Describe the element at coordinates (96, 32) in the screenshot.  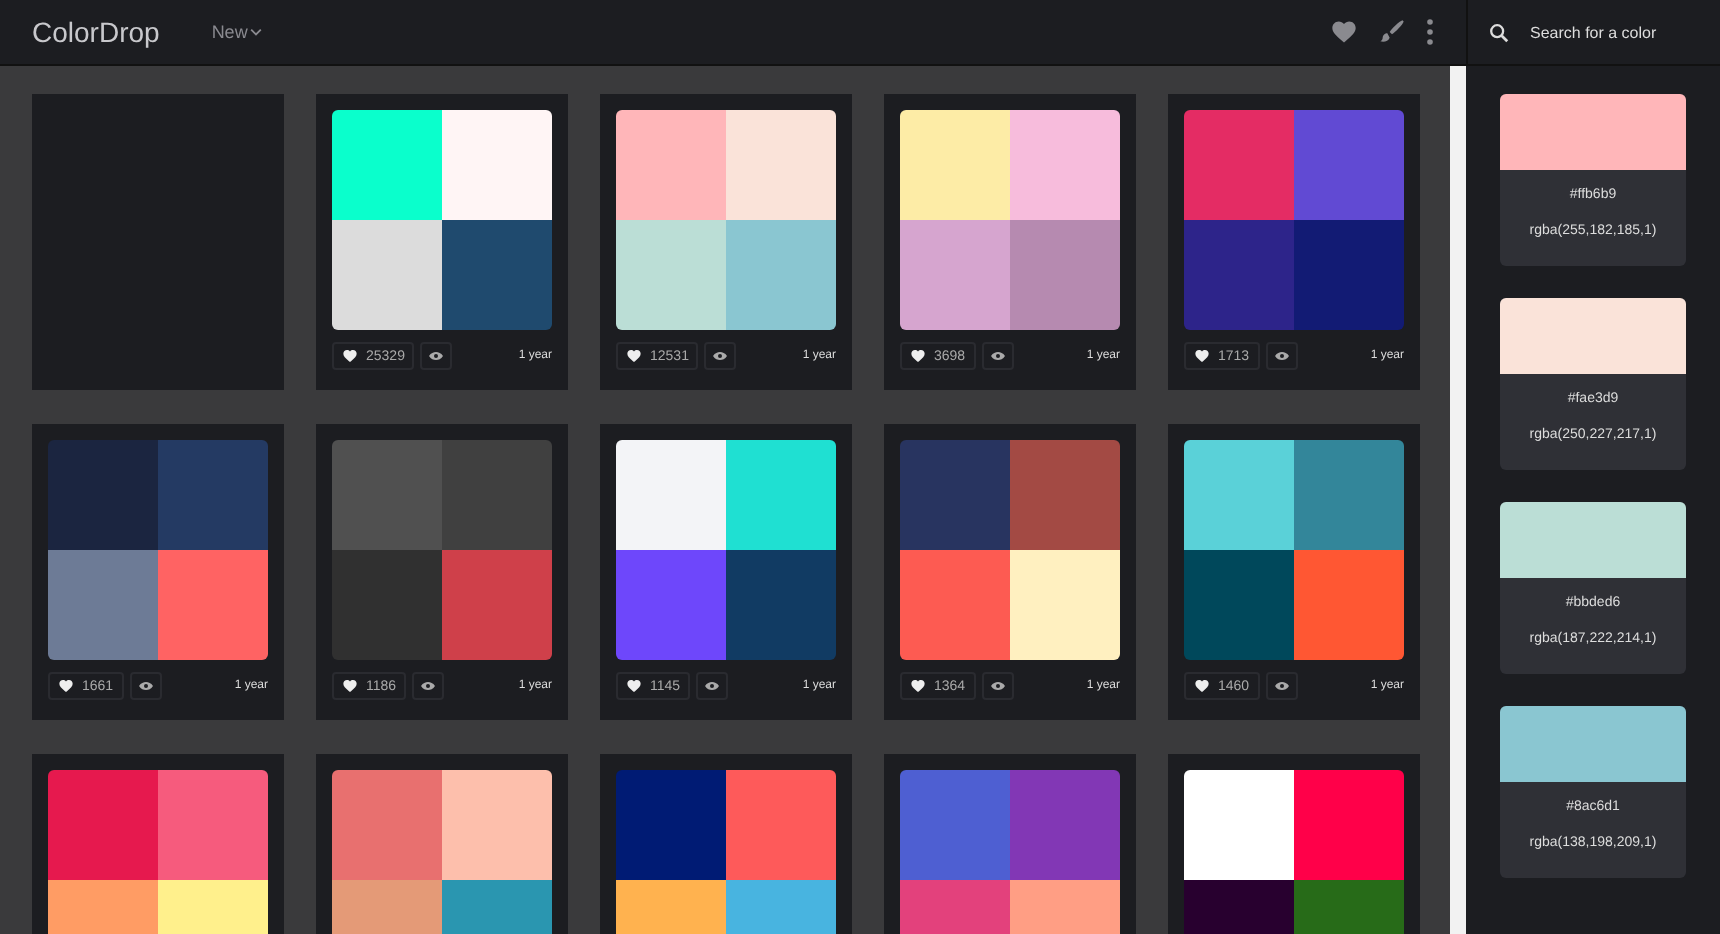
I see `logo-text: ColorDrop` at that location.